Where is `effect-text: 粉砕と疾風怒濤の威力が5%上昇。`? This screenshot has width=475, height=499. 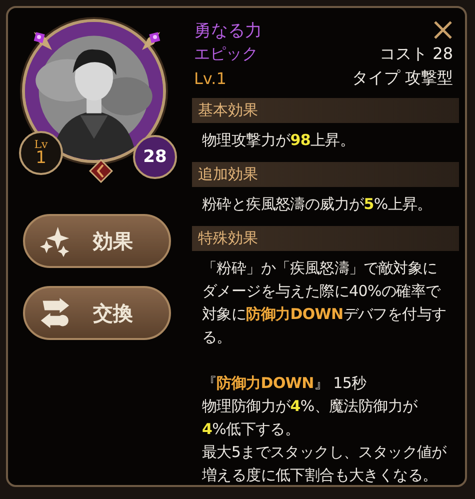
effect-text: 粉砕と疾風怒濤の威力が5%上昇。 is located at coordinates (317, 204).